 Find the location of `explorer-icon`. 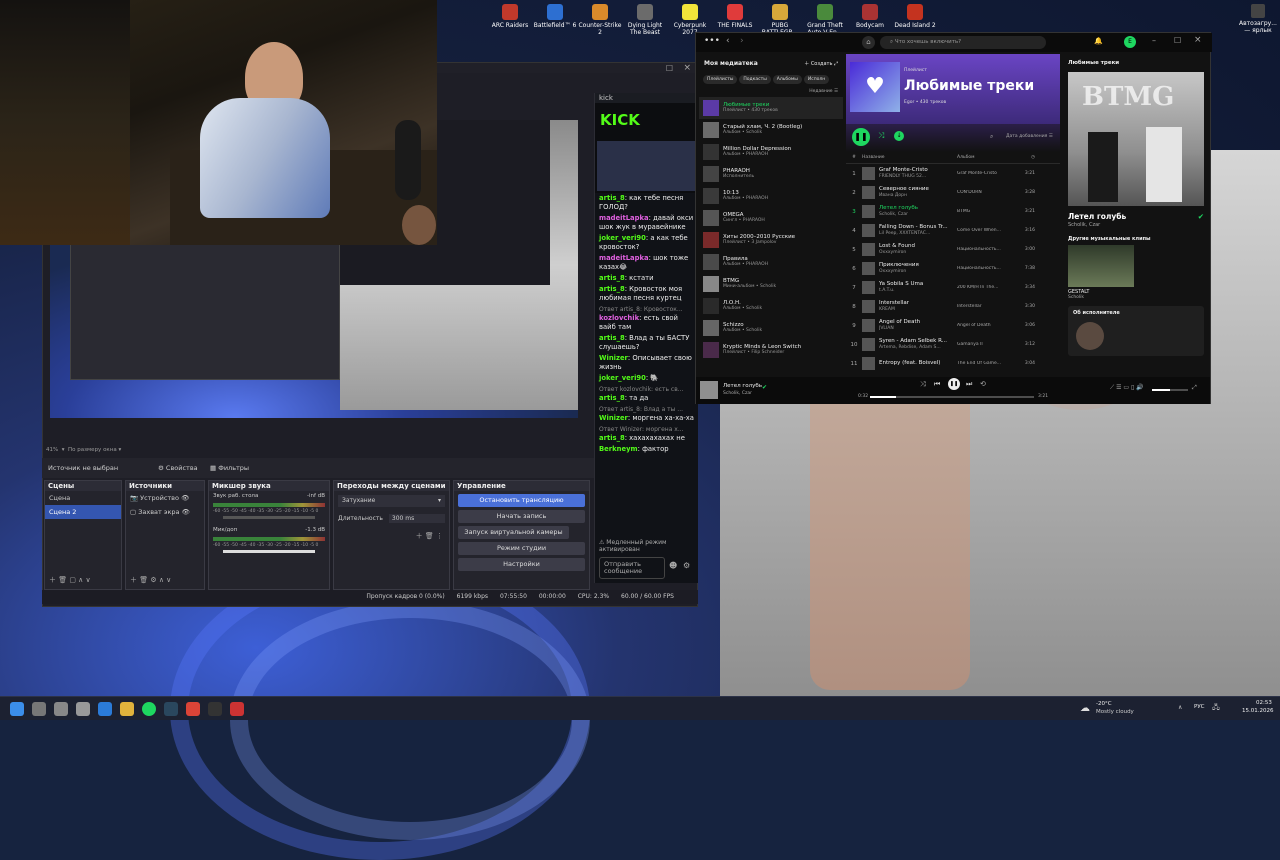

explorer-icon is located at coordinates (105, 709).